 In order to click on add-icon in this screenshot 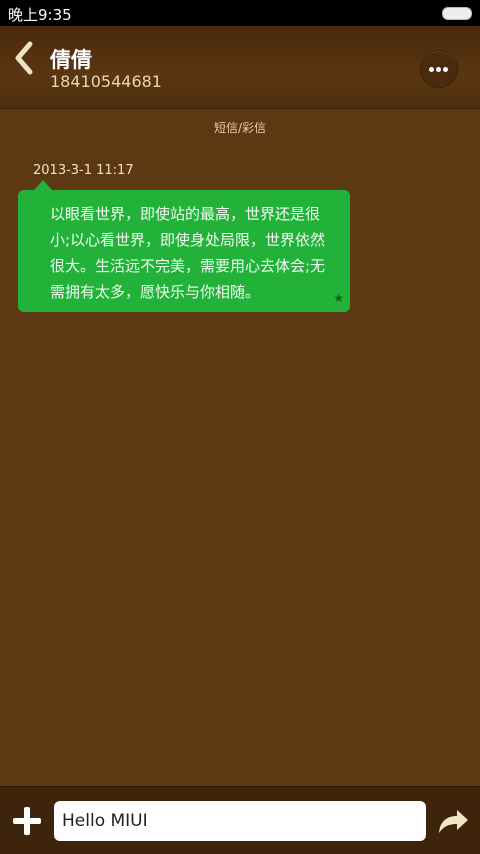, I will do `click(27, 821)`.